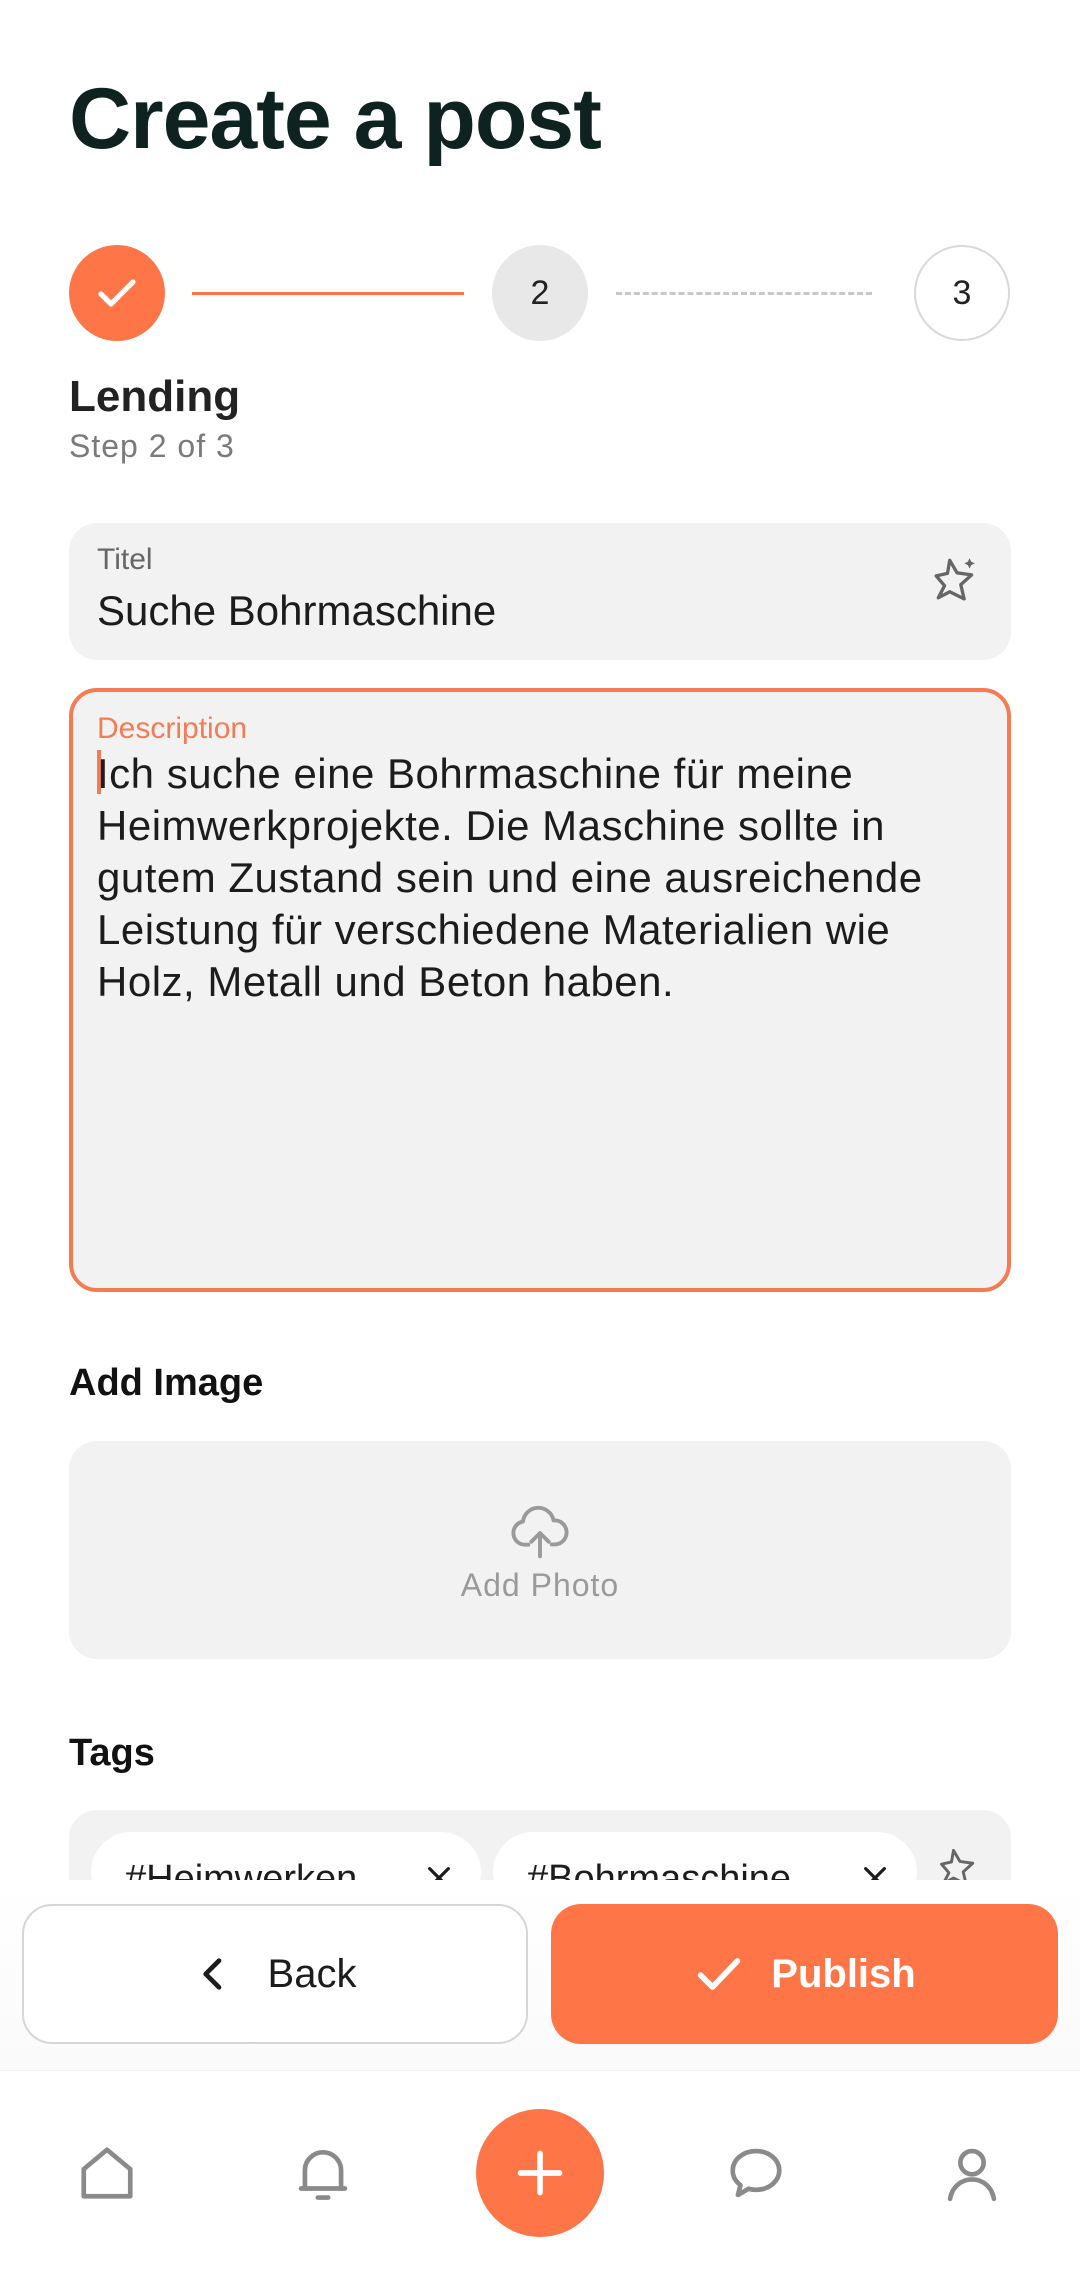 Image resolution: width=1080 pixels, height=2280 pixels. Describe the element at coordinates (125, 560) in the screenshot. I see `title-field-label: Titel` at that location.